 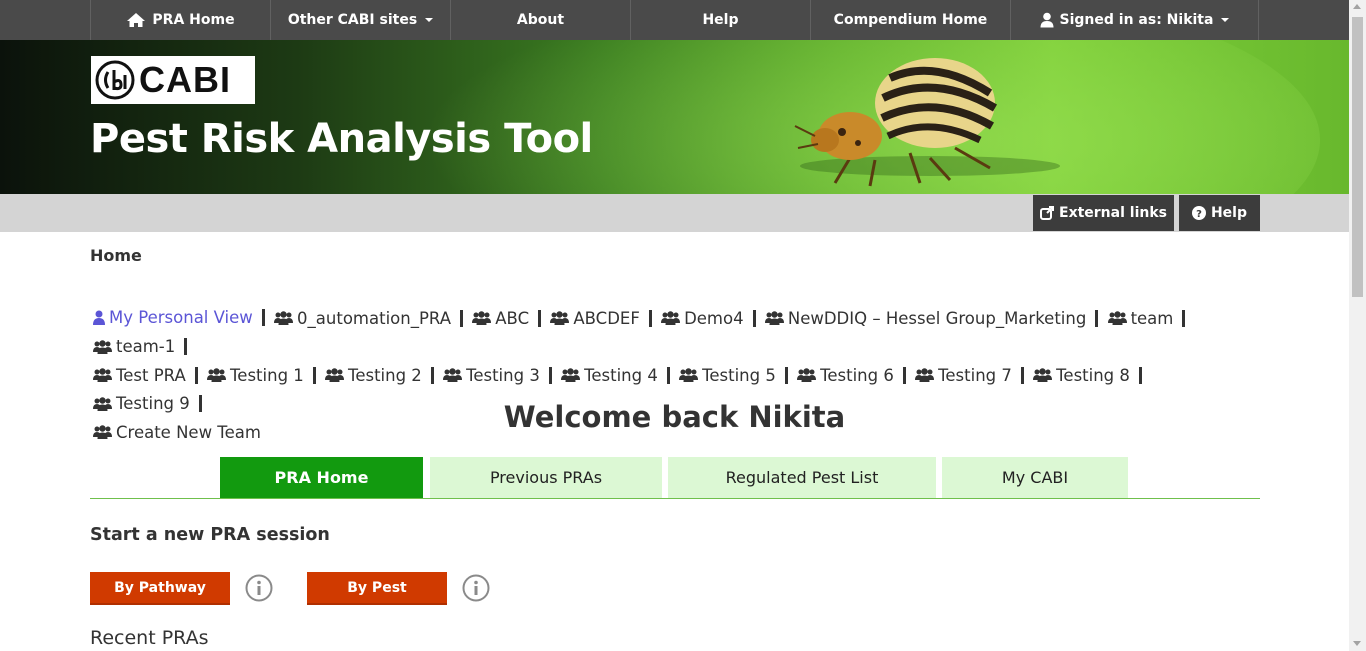 I want to click on team-link: Test PRA, so click(x=147, y=375).